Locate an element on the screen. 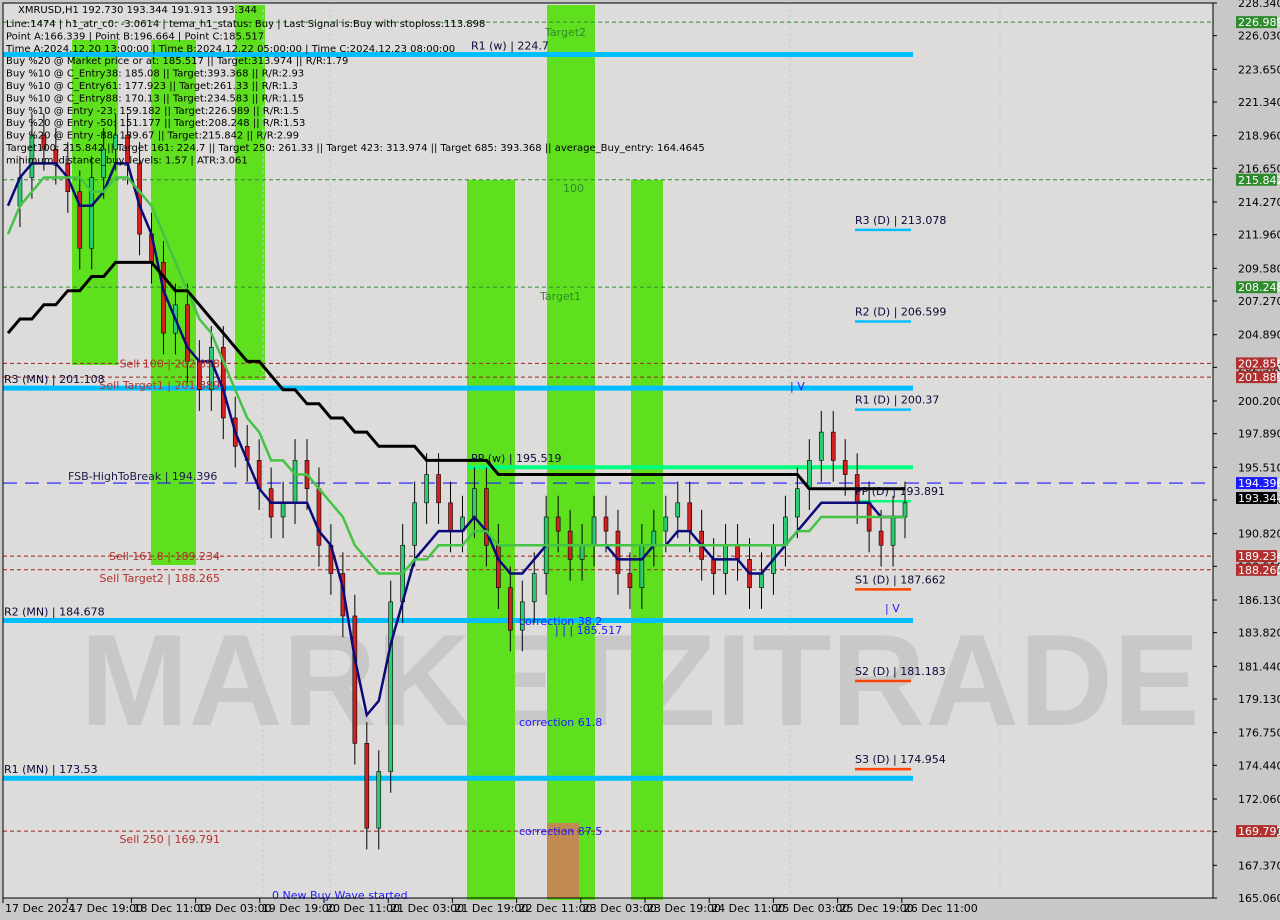  y-tick-label: 165.060 is located at coordinates (1259, 898).